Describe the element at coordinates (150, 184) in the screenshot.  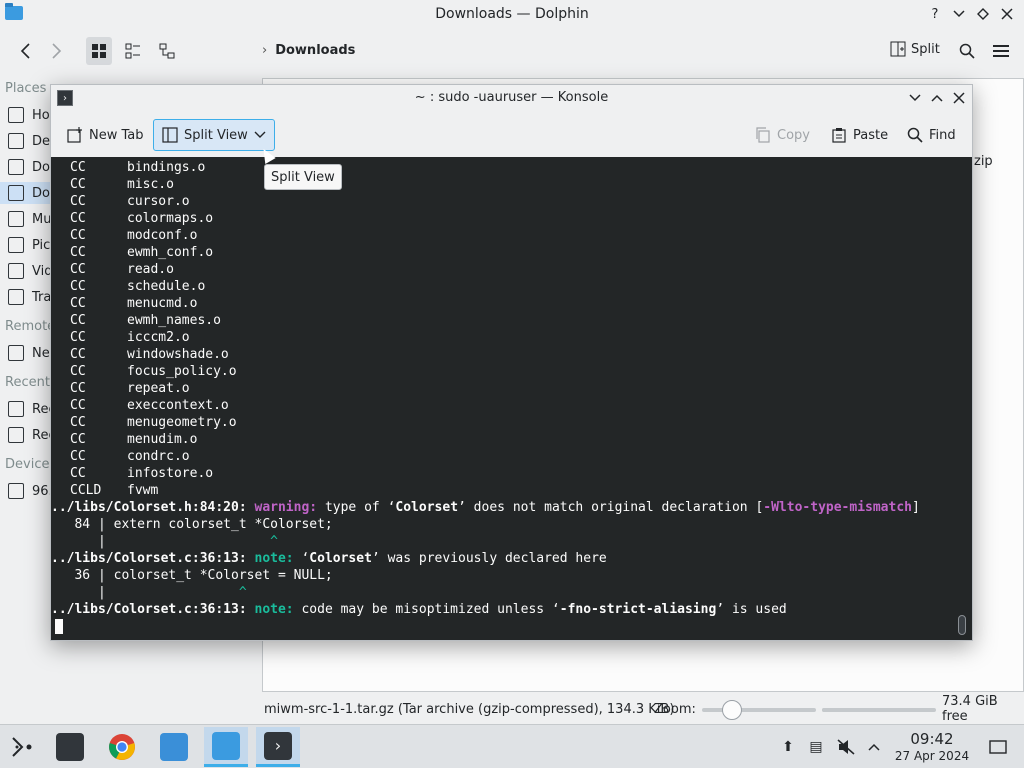
I see `compile-file: misc.o` at that location.